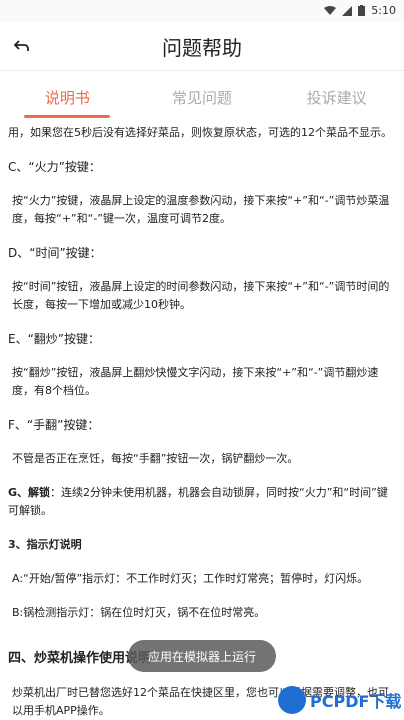 Image resolution: width=404 pixels, height=720 pixels. I want to click on active-tab-indicator, so click(67, 116).